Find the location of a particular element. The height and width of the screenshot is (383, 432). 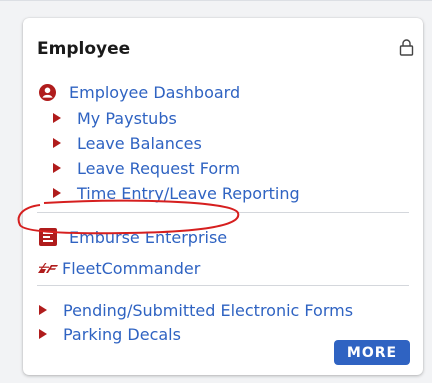

sub-link-leave-request-form: Leave Request Form is located at coordinates (146, 168).